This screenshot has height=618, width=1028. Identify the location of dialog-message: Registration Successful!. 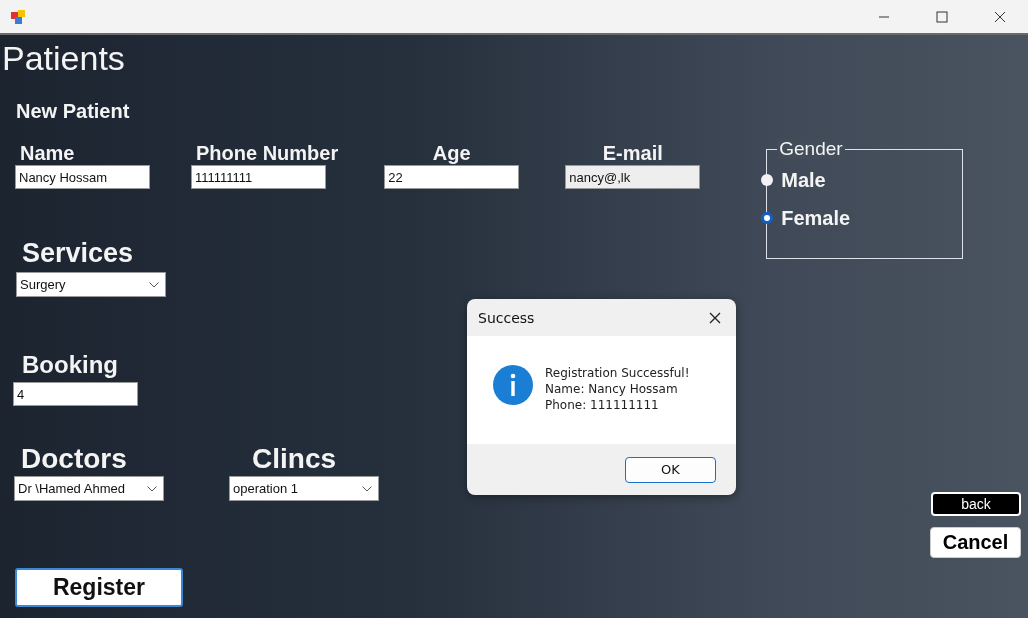
(617, 373).